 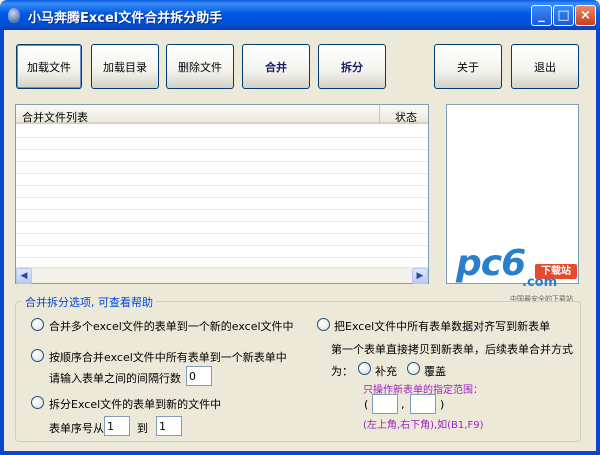 I want to click on close-button: ×, so click(x=585, y=15).